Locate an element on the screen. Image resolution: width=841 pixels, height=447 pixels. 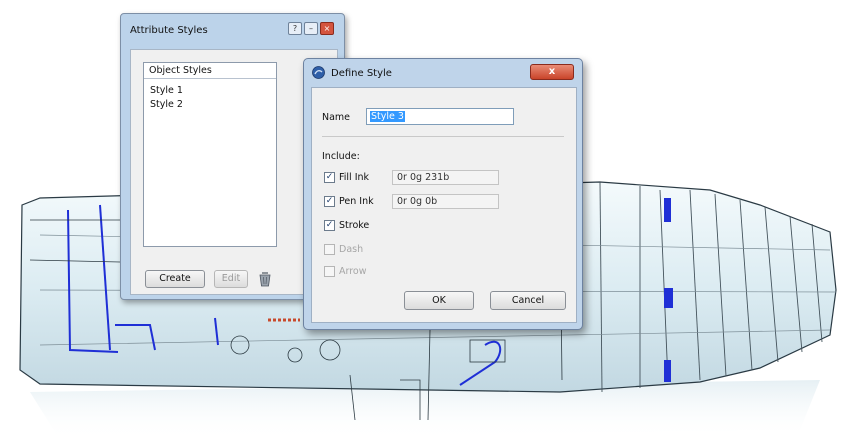
name-label: Name is located at coordinates (336, 117).